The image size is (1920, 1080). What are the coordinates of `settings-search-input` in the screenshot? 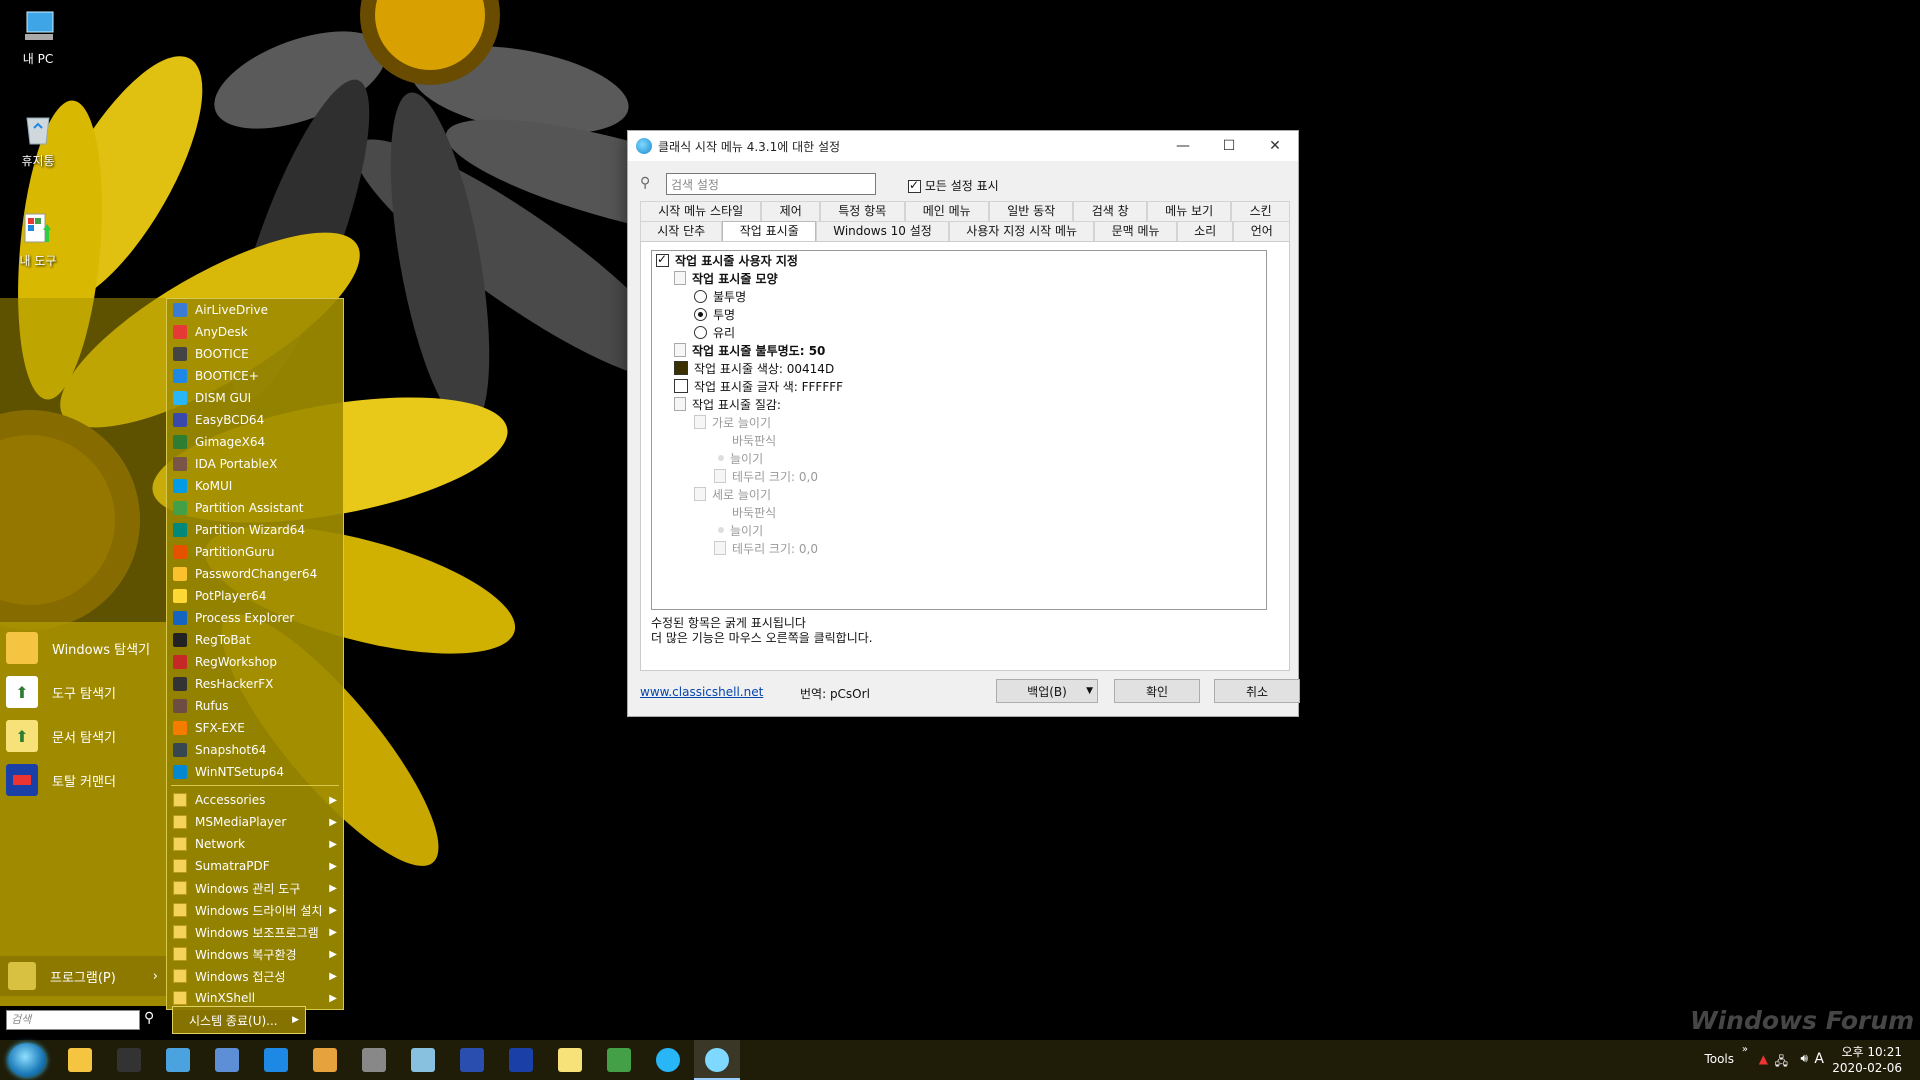 It's located at (771, 184).